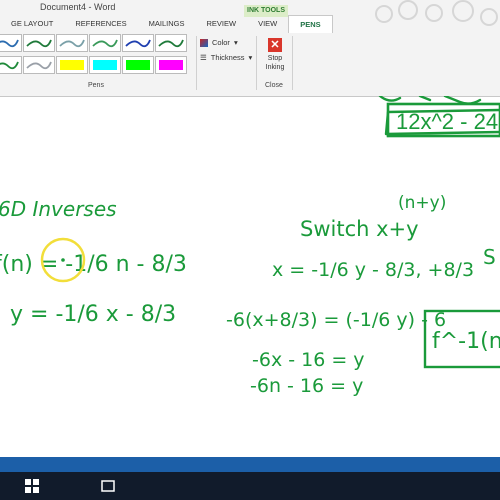 The width and height of the screenshot is (500, 500). I want to click on word-icon, so click(302, 486).